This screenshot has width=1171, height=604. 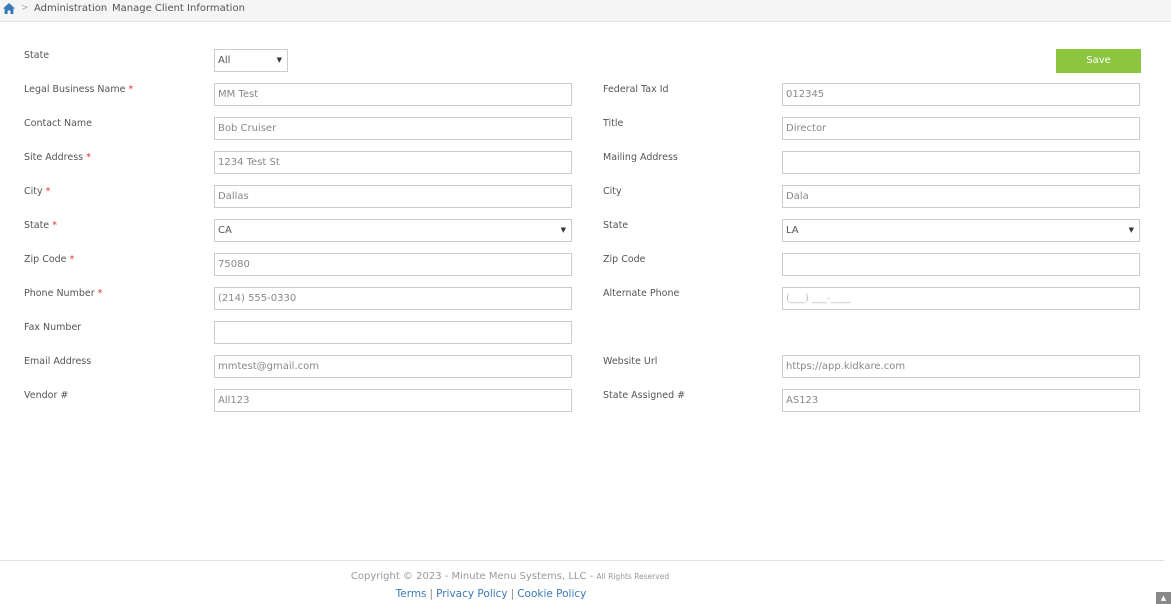 I want to click on state-filter-label: State, so click(x=37, y=55).